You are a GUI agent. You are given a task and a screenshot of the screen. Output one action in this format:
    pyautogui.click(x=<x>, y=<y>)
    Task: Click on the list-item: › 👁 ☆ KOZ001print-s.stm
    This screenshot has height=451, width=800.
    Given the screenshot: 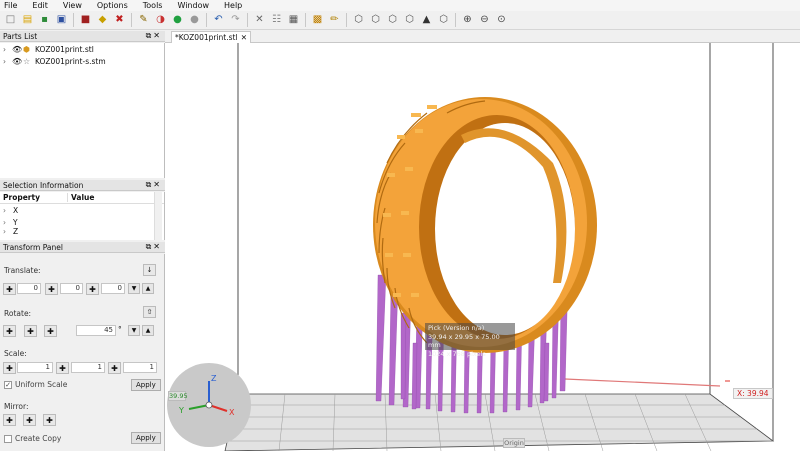 What is the action you would take?
    pyautogui.click(x=82, y=61)
    